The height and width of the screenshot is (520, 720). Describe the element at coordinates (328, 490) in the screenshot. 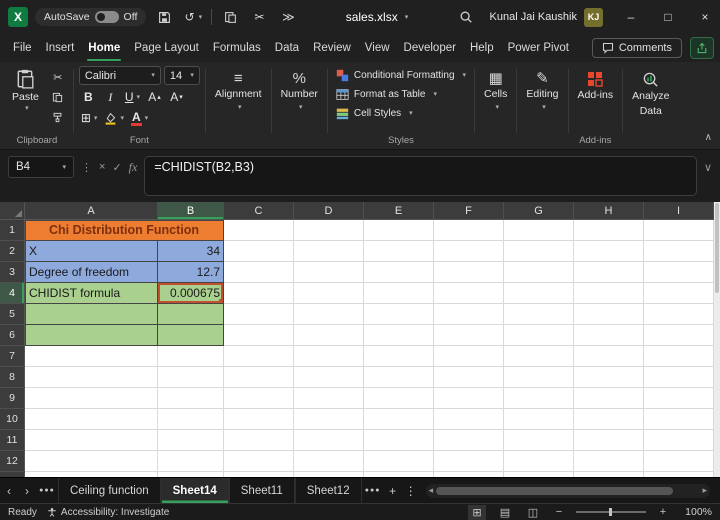

I see `sheet-tab-sheet12: Sheet12` at that location.